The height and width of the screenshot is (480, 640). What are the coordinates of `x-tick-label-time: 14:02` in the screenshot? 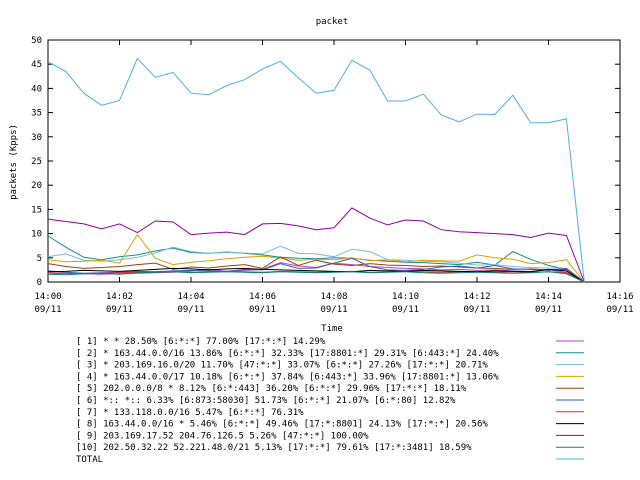 It's located at (119, 297).